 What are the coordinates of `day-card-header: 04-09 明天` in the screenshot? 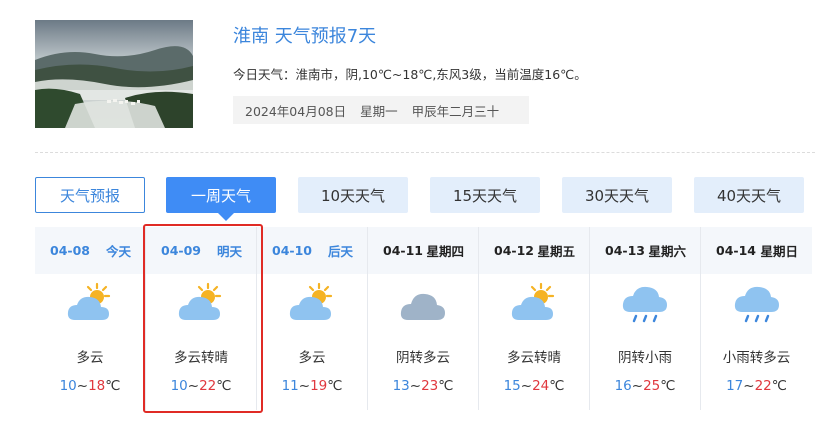 It's located at (201, 250).